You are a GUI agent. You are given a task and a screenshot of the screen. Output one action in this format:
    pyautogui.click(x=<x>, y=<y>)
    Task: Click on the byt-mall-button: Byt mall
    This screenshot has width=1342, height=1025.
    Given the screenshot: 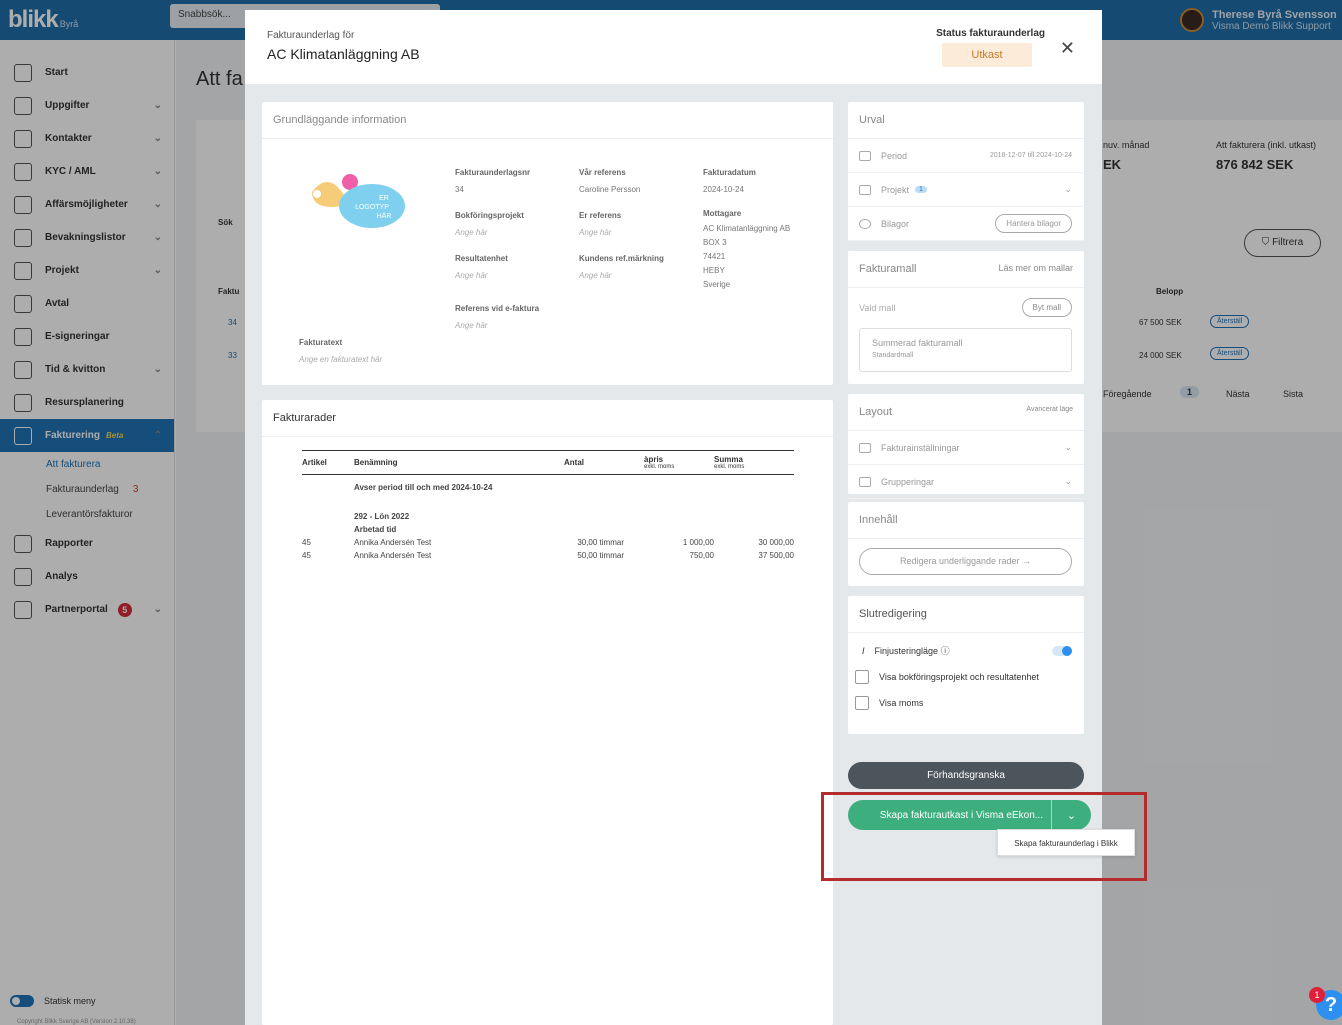 What is the action you would take?
    pyautogui.click(x=1046, y=307)
    